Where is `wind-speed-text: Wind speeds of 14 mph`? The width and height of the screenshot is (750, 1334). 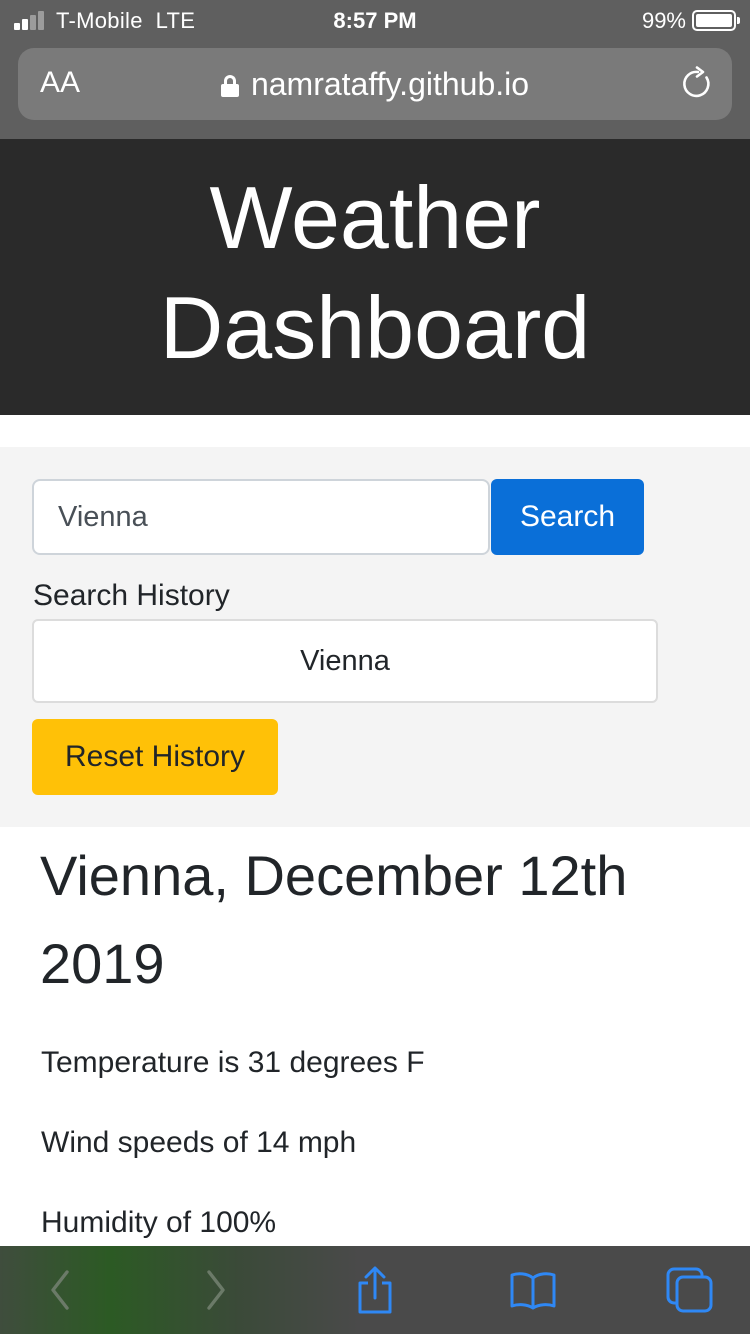 wind-speed-text: Wind speeds of 14 mph is located at coordinates (199, 1142).